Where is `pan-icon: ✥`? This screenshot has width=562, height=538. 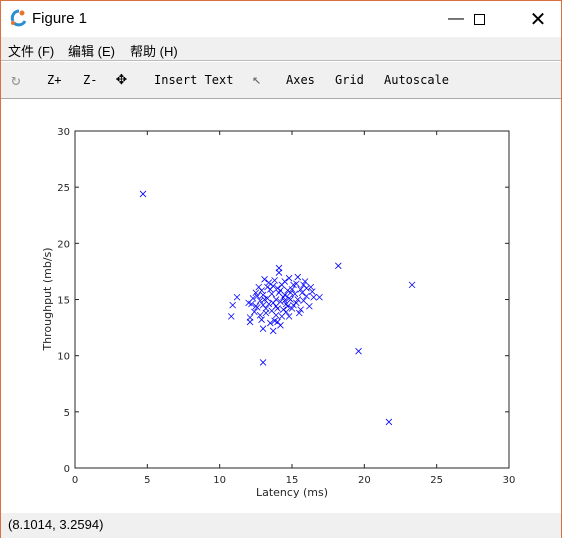 pan-icon: ✥ is located at coordinates (121, 78).